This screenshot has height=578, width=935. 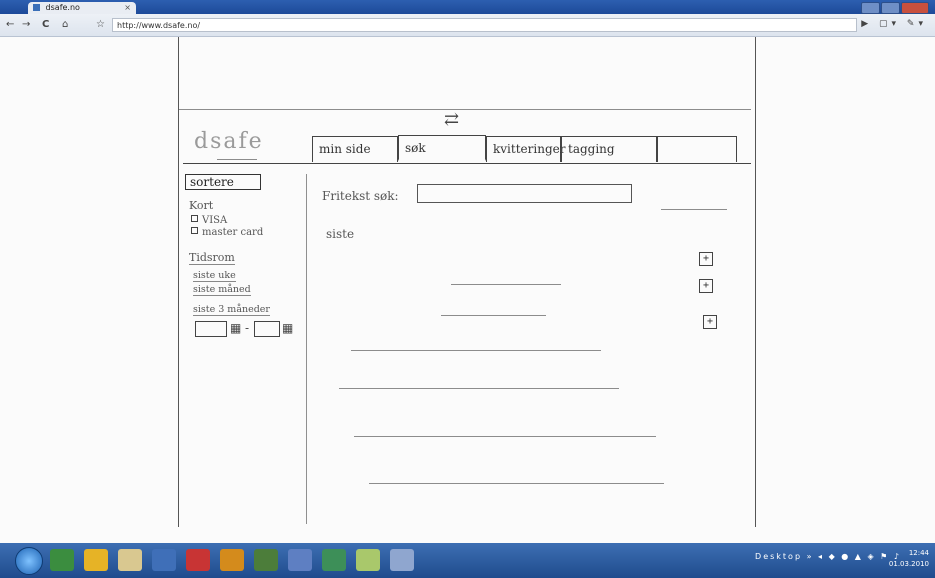 What do you see at coordinates (26, 24) in the screenshot?
I see `forward-icon: →` at bounding box center [26, 24].